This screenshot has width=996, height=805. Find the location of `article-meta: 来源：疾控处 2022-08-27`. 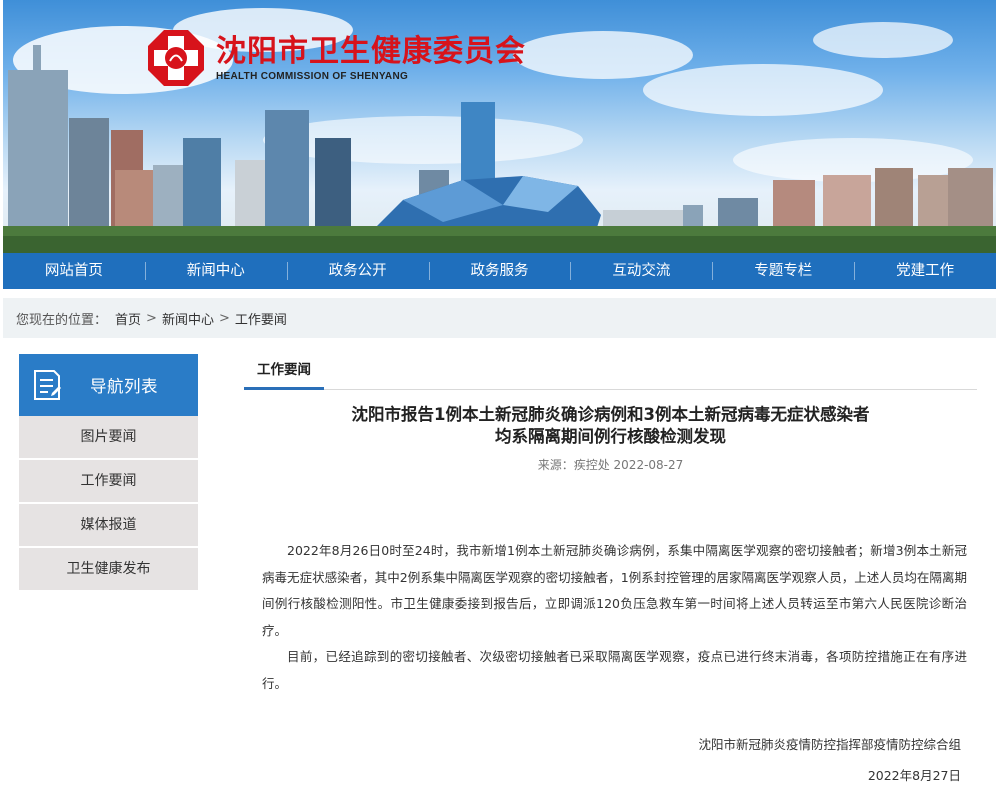

article-meta: 来源：疾控处 2022-08-27 is located at coordinates (610, 465).